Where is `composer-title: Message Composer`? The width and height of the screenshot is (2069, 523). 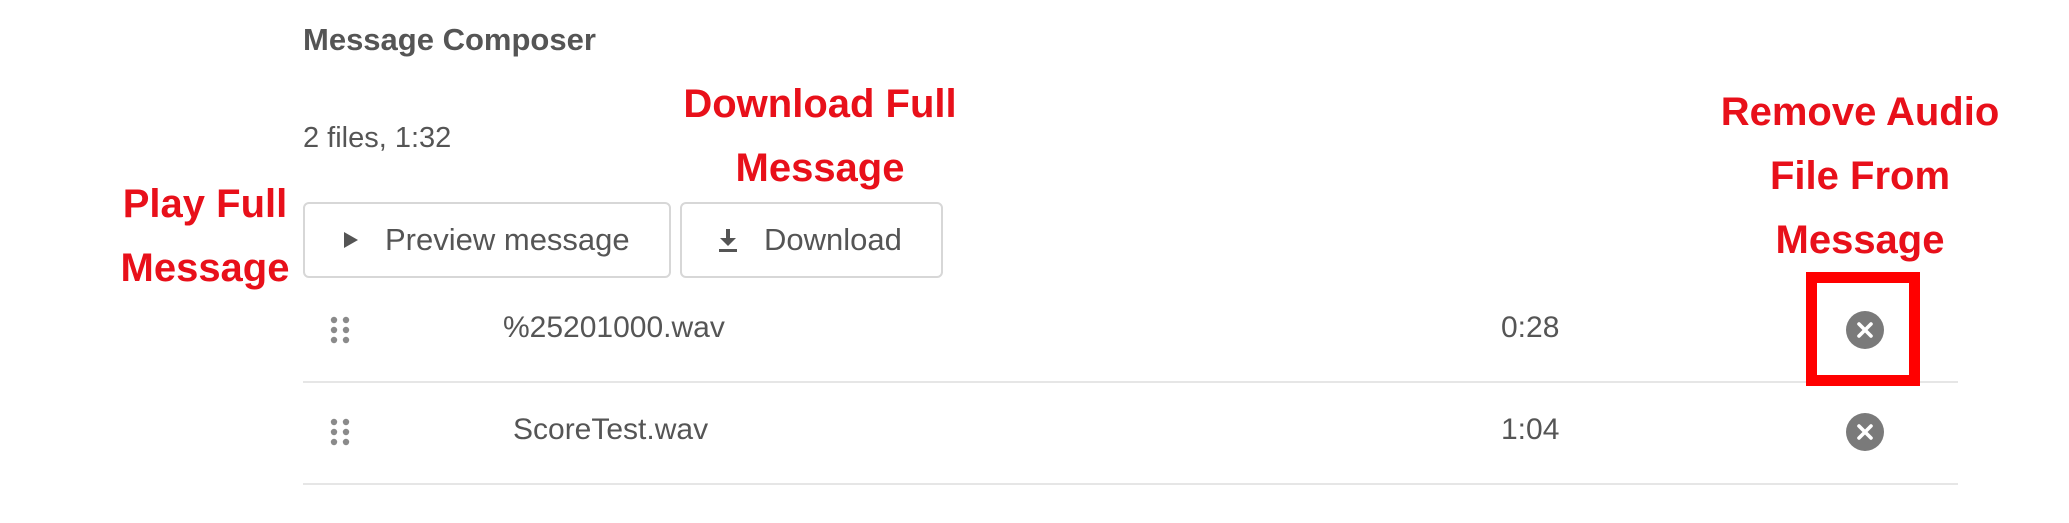
composer-title: Message Composer is located at coordinates (449, 39).